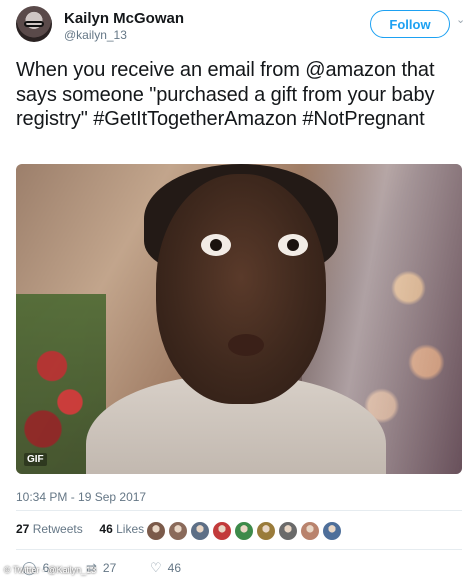 Image resolution: width=474 pixels, height=581 pixels. I want to click on divider-top, so click(239, 510).